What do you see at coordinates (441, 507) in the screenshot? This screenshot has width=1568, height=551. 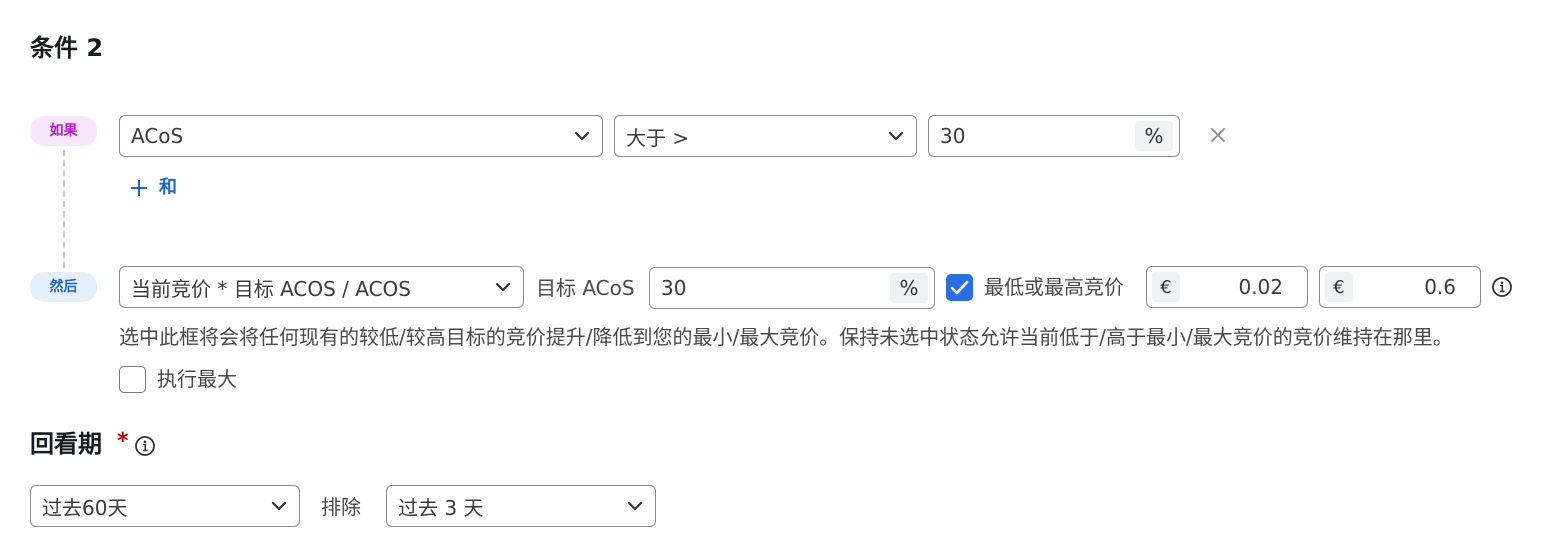 I see `exclude-period-value: 过去 3 天` at bounding box center [441, 507].